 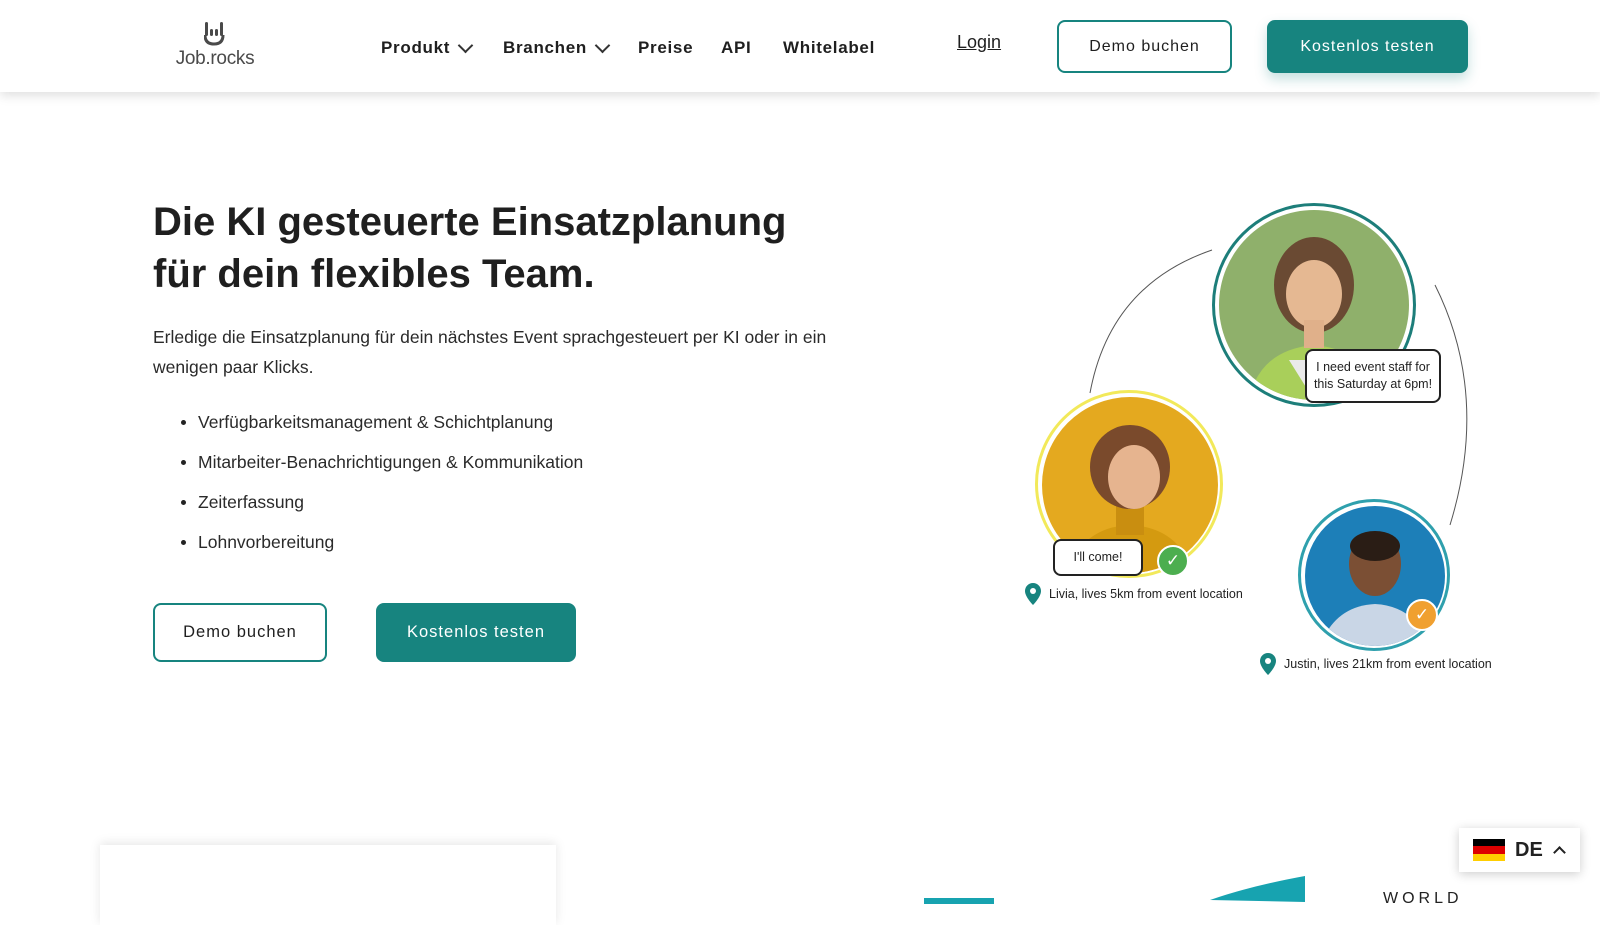 I want to click on nav-label: API, so click(x=736, y=47).